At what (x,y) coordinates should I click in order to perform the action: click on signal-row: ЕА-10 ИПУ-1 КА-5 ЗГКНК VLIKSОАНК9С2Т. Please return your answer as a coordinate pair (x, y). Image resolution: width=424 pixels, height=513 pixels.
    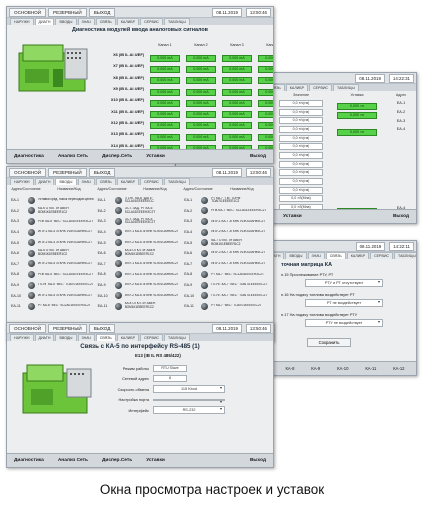
    Looking at the image, I should click on (54, 295).